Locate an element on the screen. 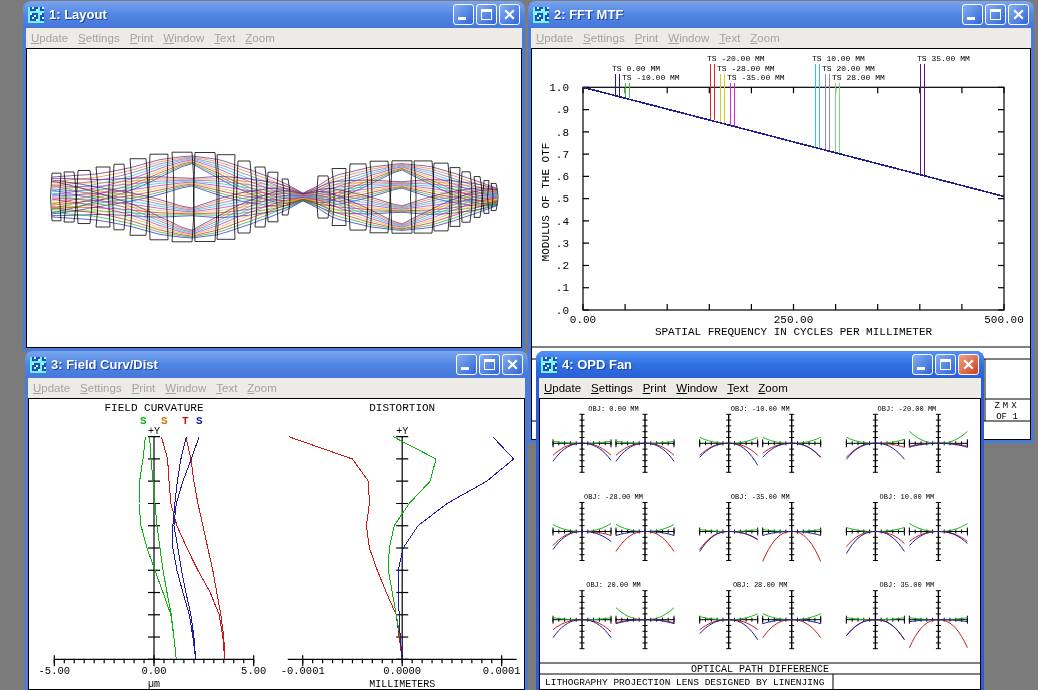 The image size is (1038, 690). legend-label: TS -20.00 MM is located at coordinates (736, 58).